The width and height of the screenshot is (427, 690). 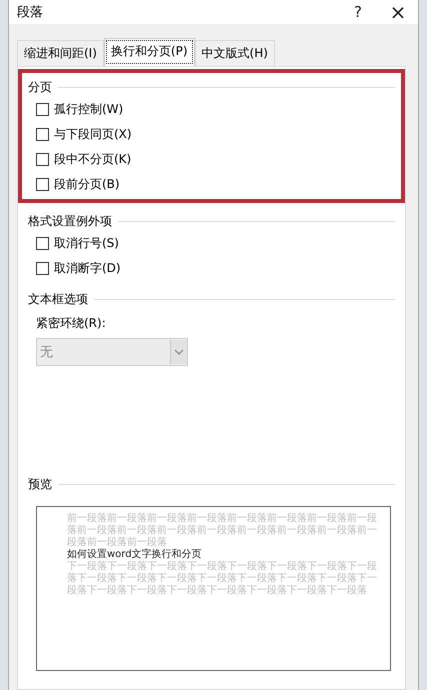 What do you see at coordinates (222, 579) in the screenshot?
I see `preview-text: 下一段落下一段落下一段落下一段落下一段落下一段落下一段落下一段落下一段落下一段落下一段落下一段落下一段落下一段落下一段落下一段落下一段落下一段落下一段落下一段落下一段落下一段落下一段落` at bounding box center [222, 579].